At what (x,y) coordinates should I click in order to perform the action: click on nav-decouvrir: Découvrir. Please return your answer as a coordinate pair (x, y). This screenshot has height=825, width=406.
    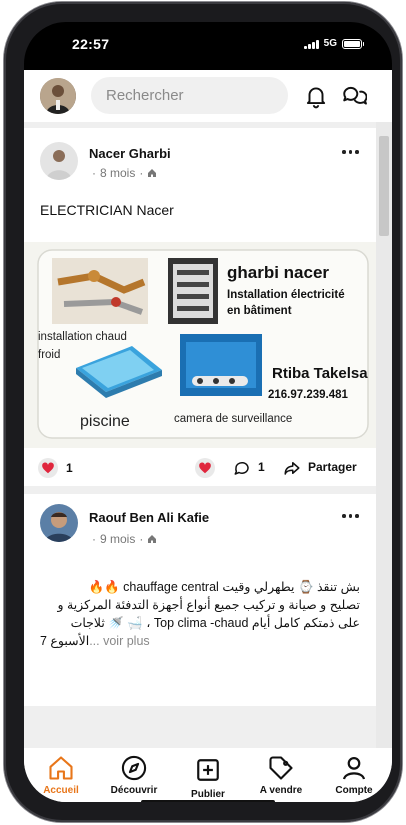
    Looking at the image, I should click on (134, 775).